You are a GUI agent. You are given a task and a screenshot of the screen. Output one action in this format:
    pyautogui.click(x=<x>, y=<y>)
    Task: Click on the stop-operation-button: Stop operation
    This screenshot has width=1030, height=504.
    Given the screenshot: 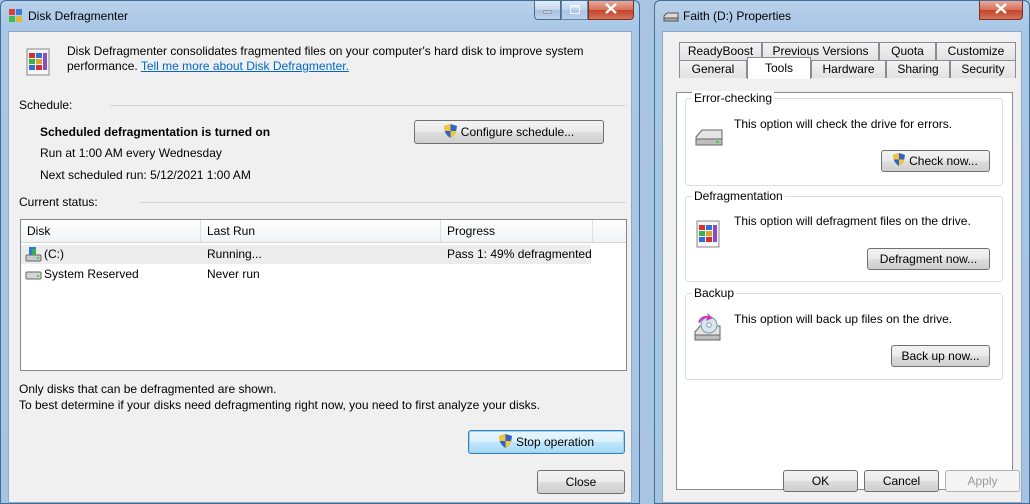 What is the action you would take?
    pyautogui.click(x=546, y=442)
    